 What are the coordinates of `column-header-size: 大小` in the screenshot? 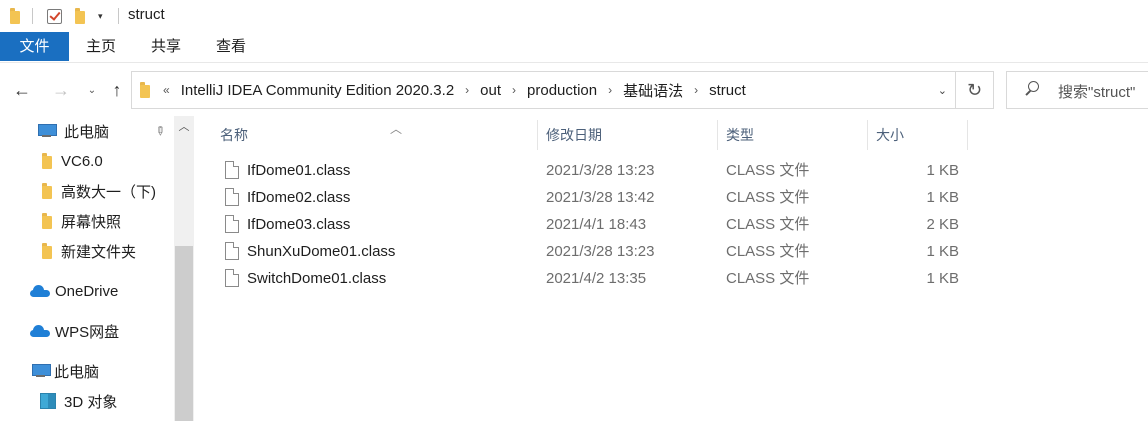 It's located at (918, 135).